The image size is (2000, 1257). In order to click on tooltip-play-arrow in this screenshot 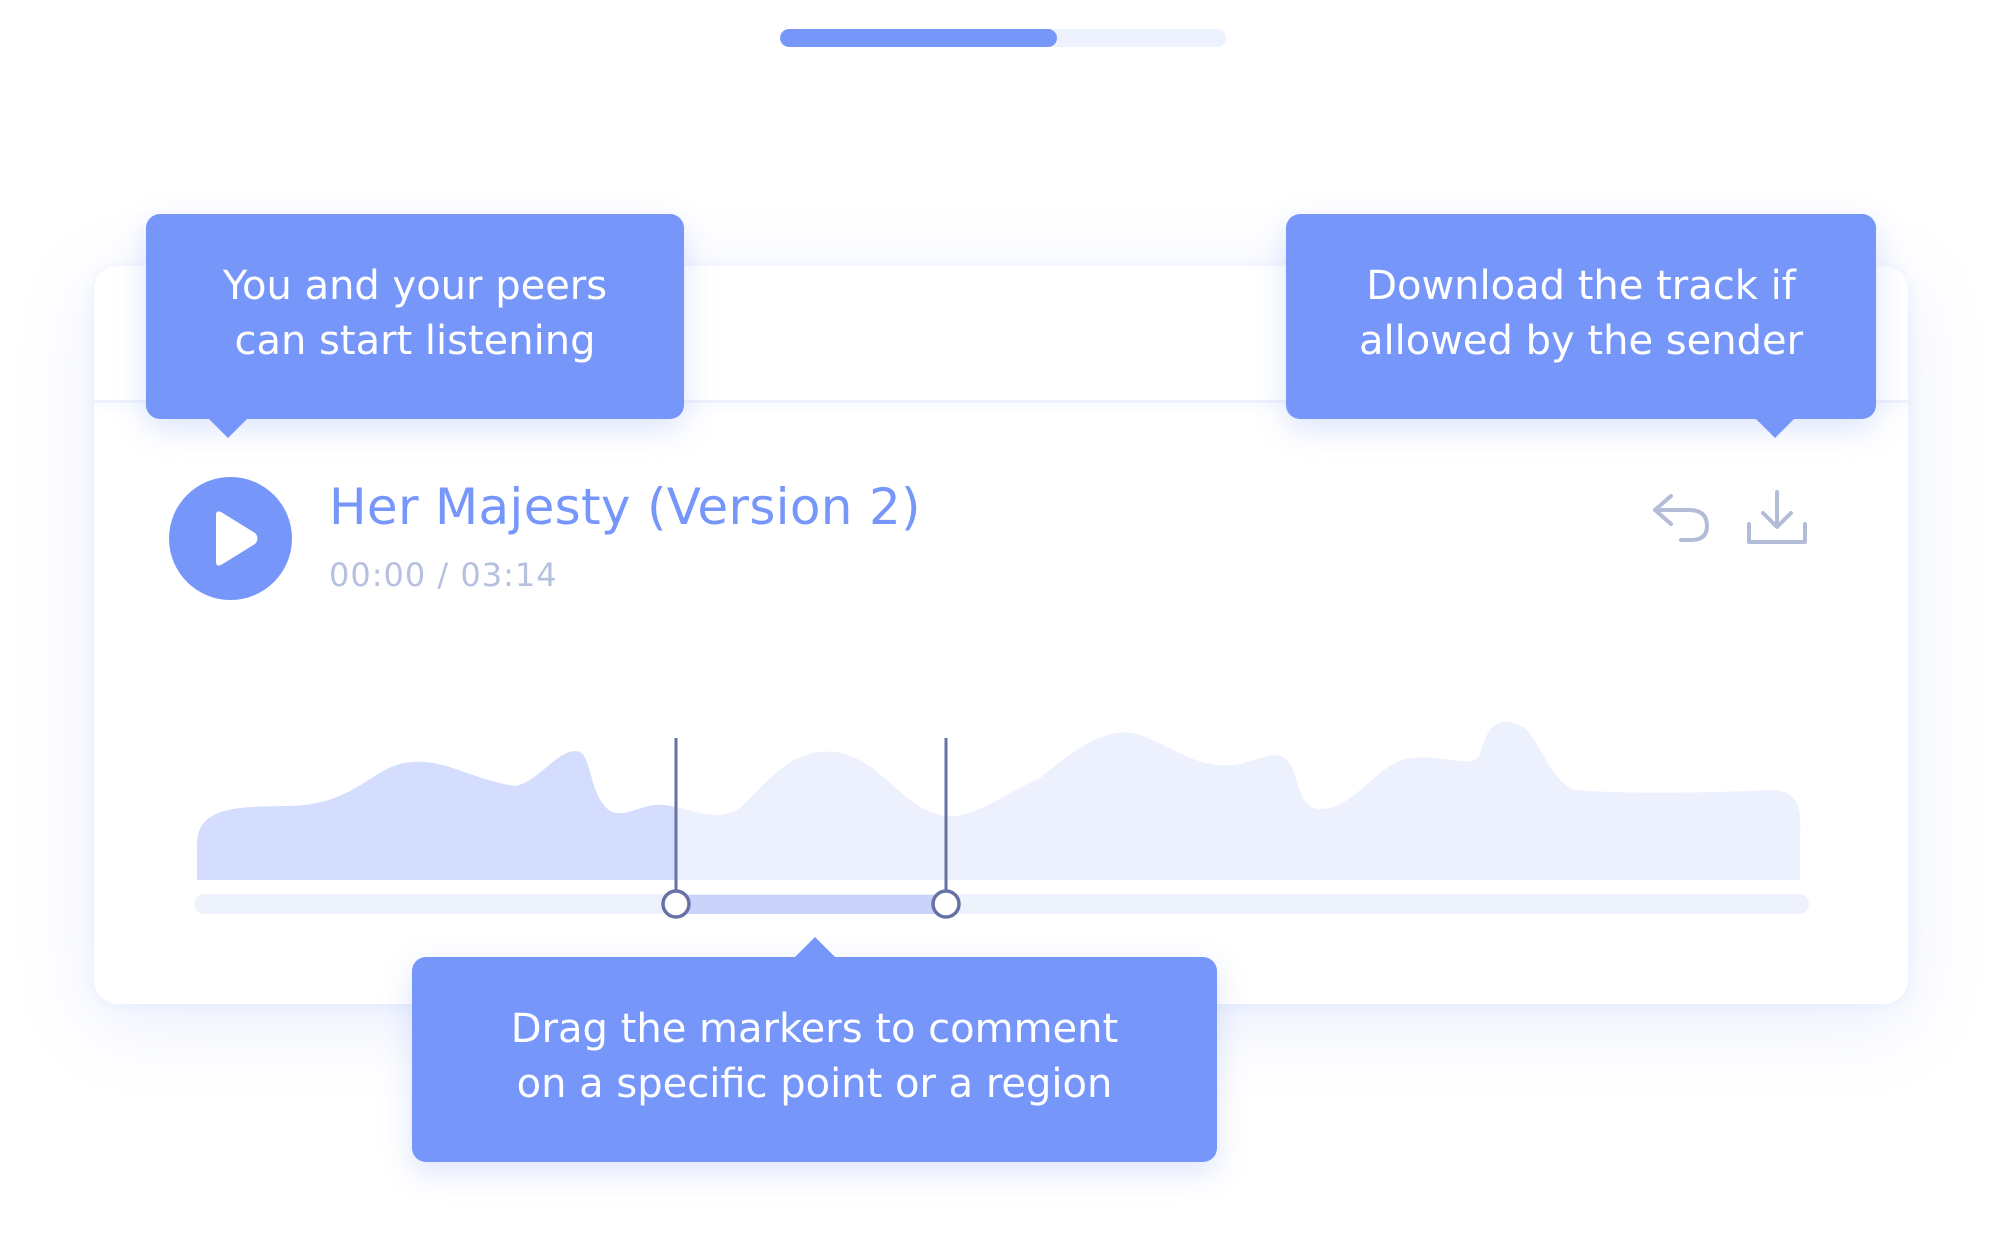, I will do `click(228, 428)`.